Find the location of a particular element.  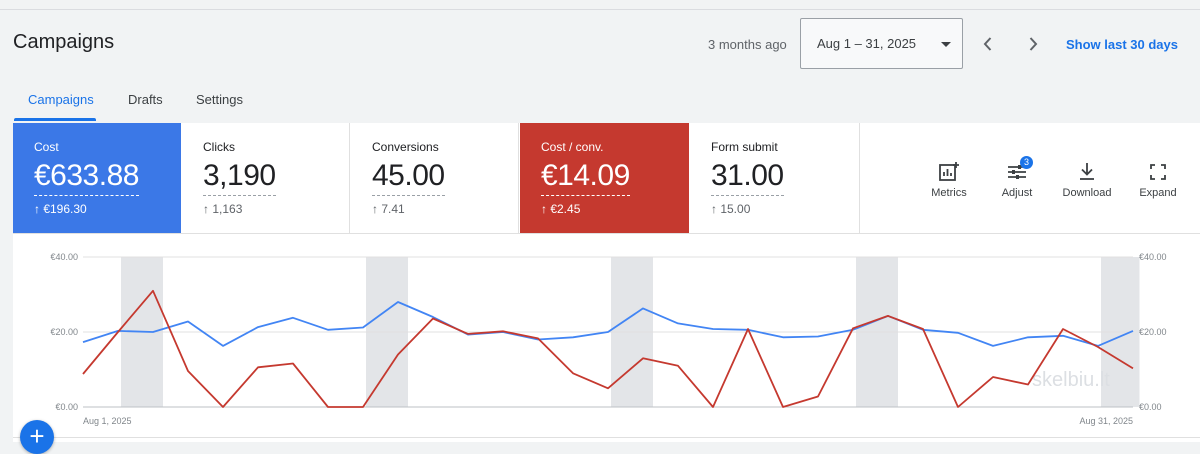

scorecard-delta: ↑ €196.30 is located at coordinates (60, 209).